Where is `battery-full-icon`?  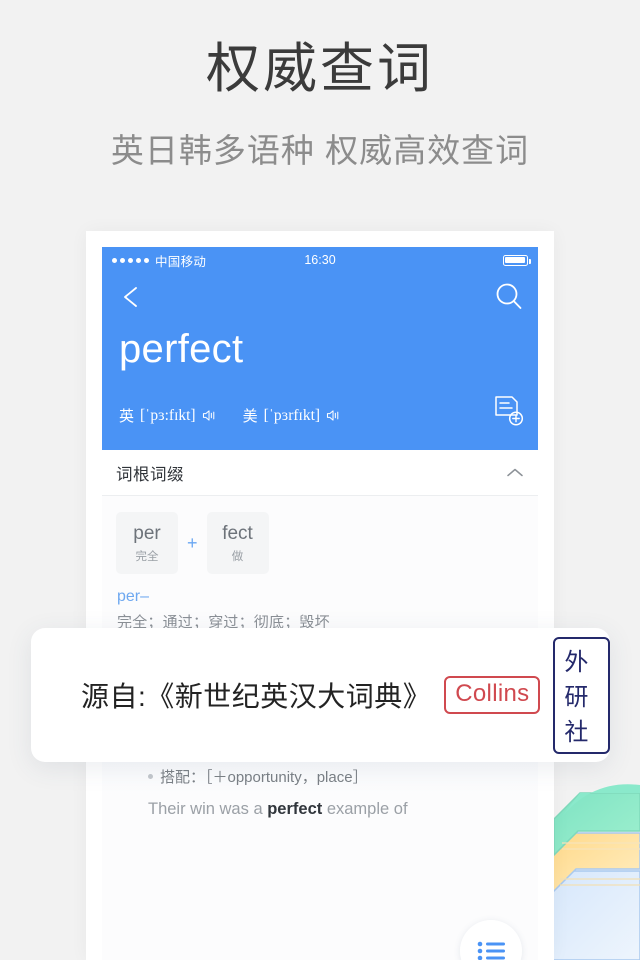 battery-full-icon is located at coordinates (517, 260).